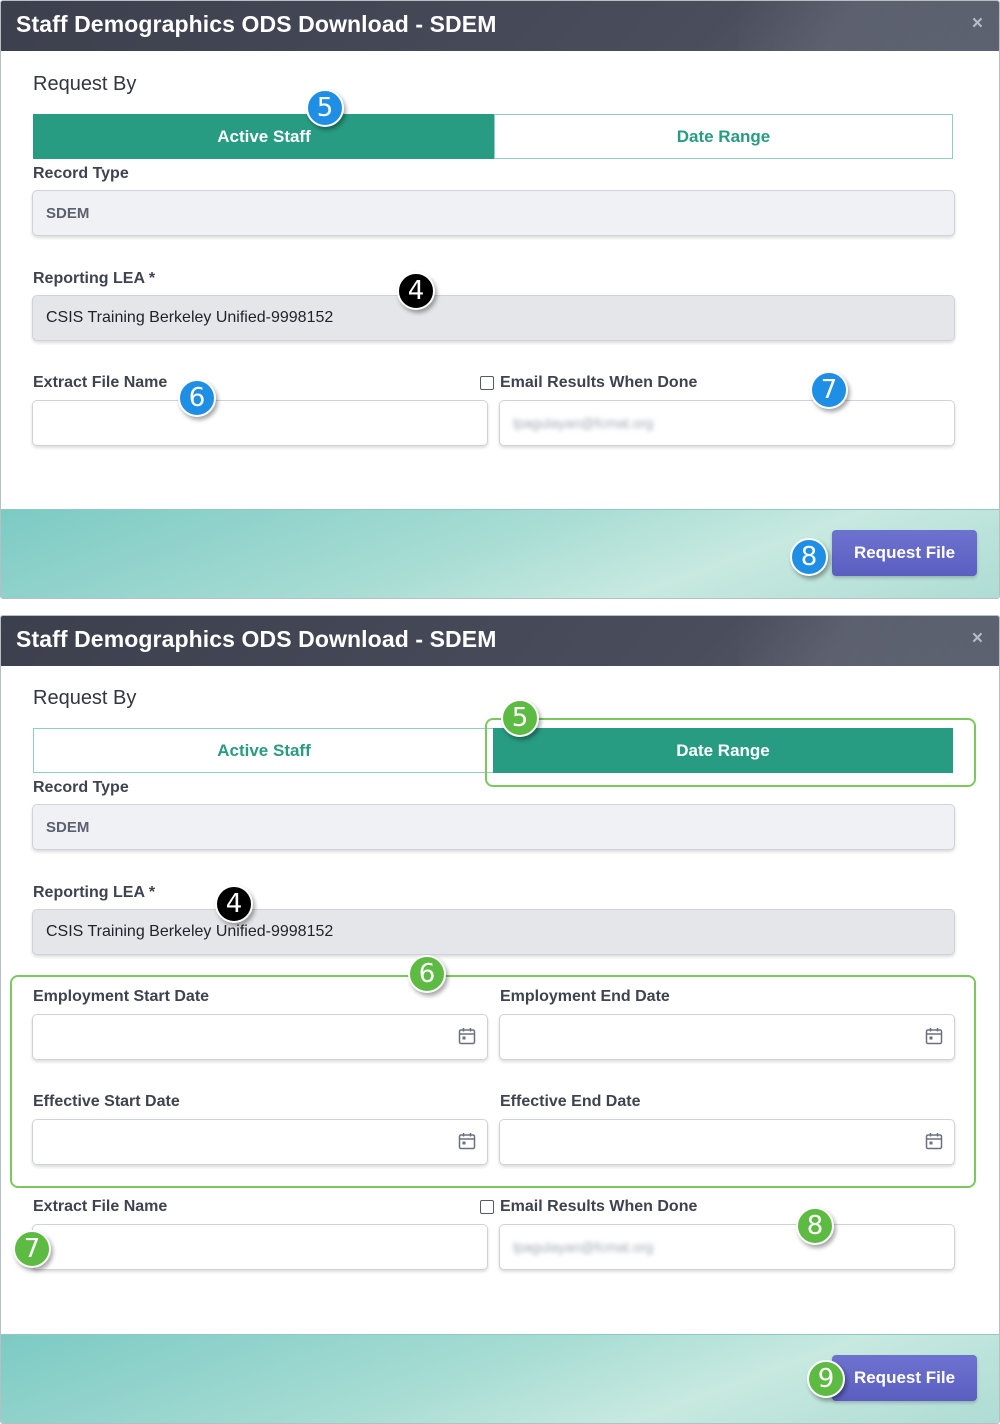 This screenshot has height=1424, width=1000. Describe the element at coordinates (723, 136) in the screenshot. I see `tab-date-range: Date Range` at that location.